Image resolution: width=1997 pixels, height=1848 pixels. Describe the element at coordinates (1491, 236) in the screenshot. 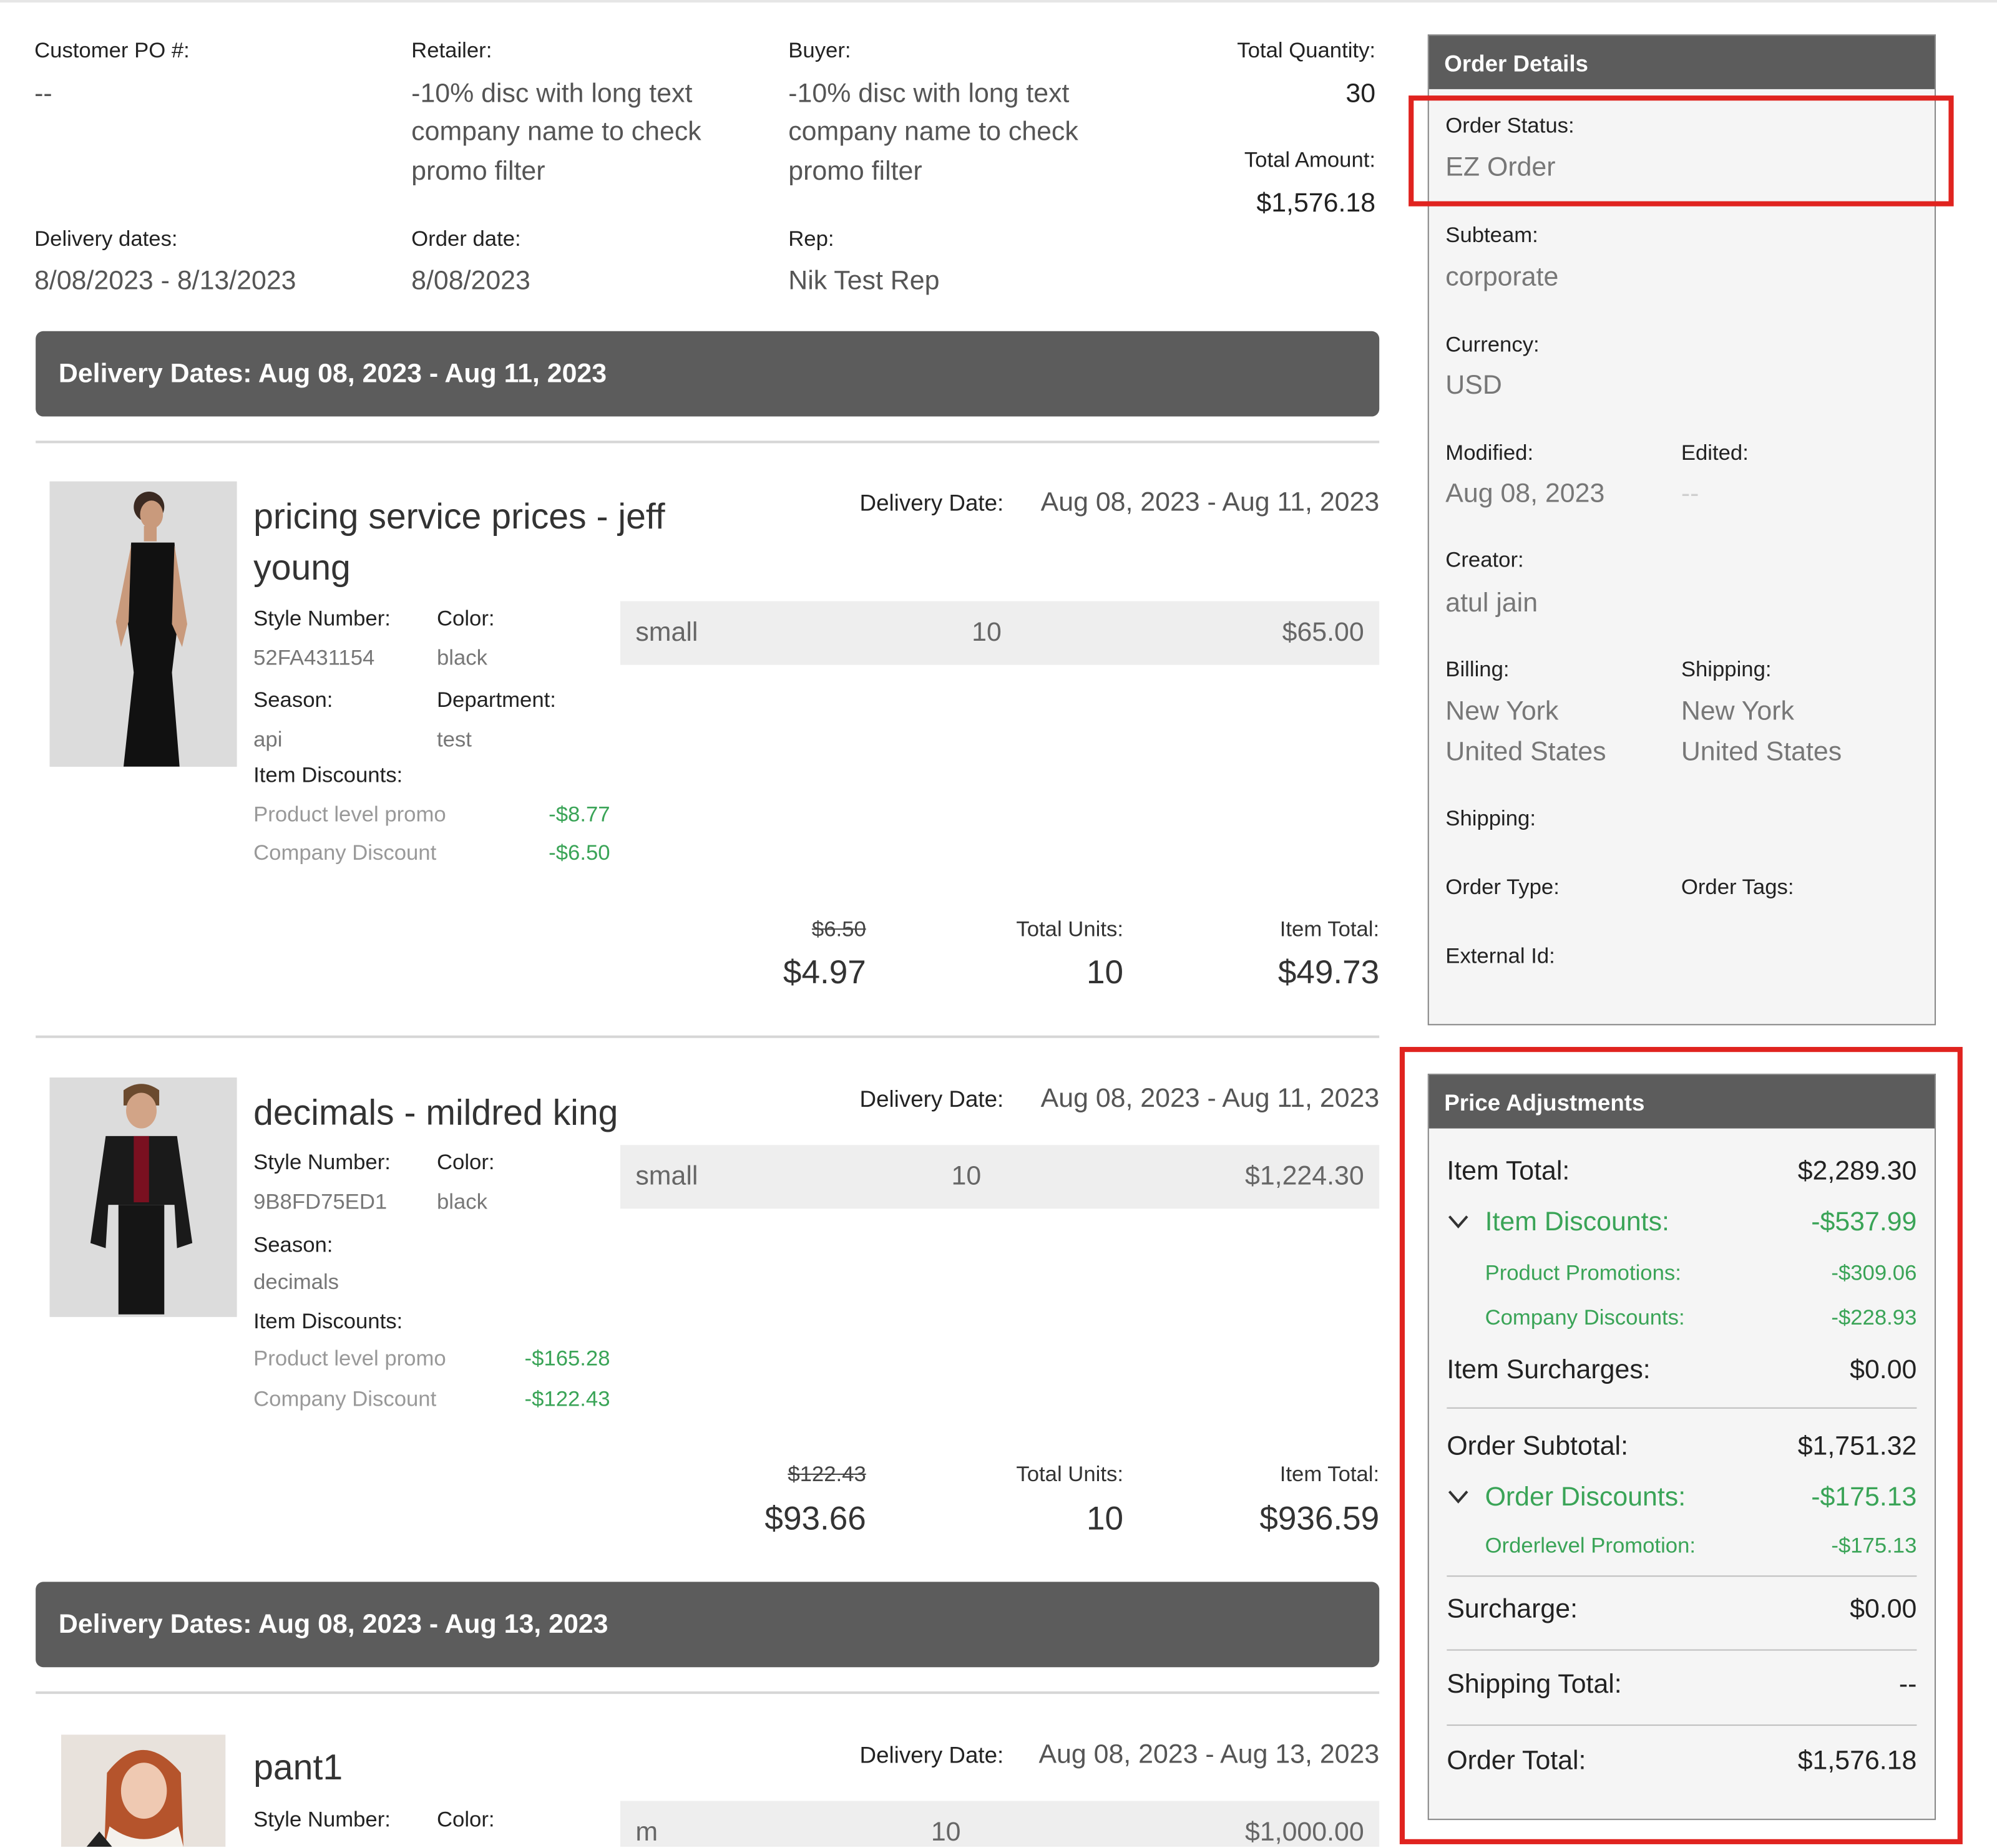

I see `subteam-label: Subteam:` at that location.